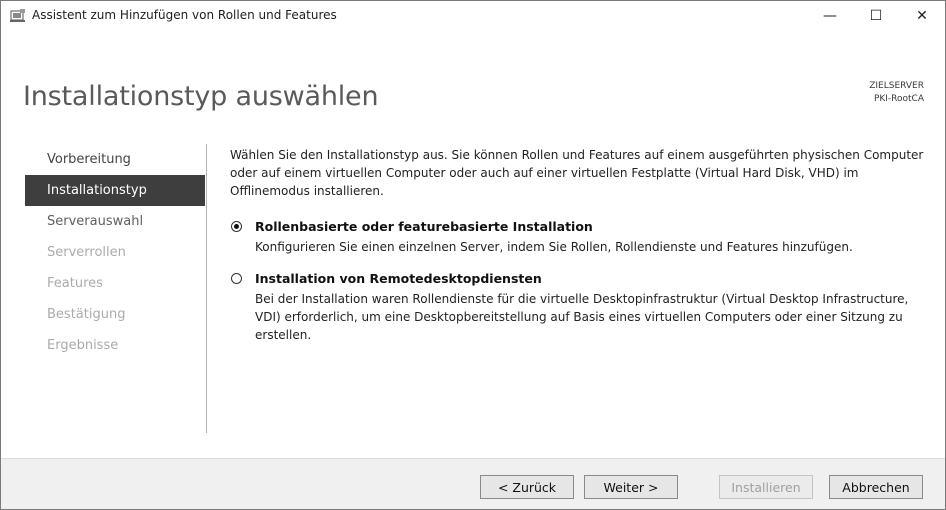 This screenshot has height=510, width=946. Describe the element at coordinates (631, 487) in the screenshot. I see `next-button: Weiter >` at that location.